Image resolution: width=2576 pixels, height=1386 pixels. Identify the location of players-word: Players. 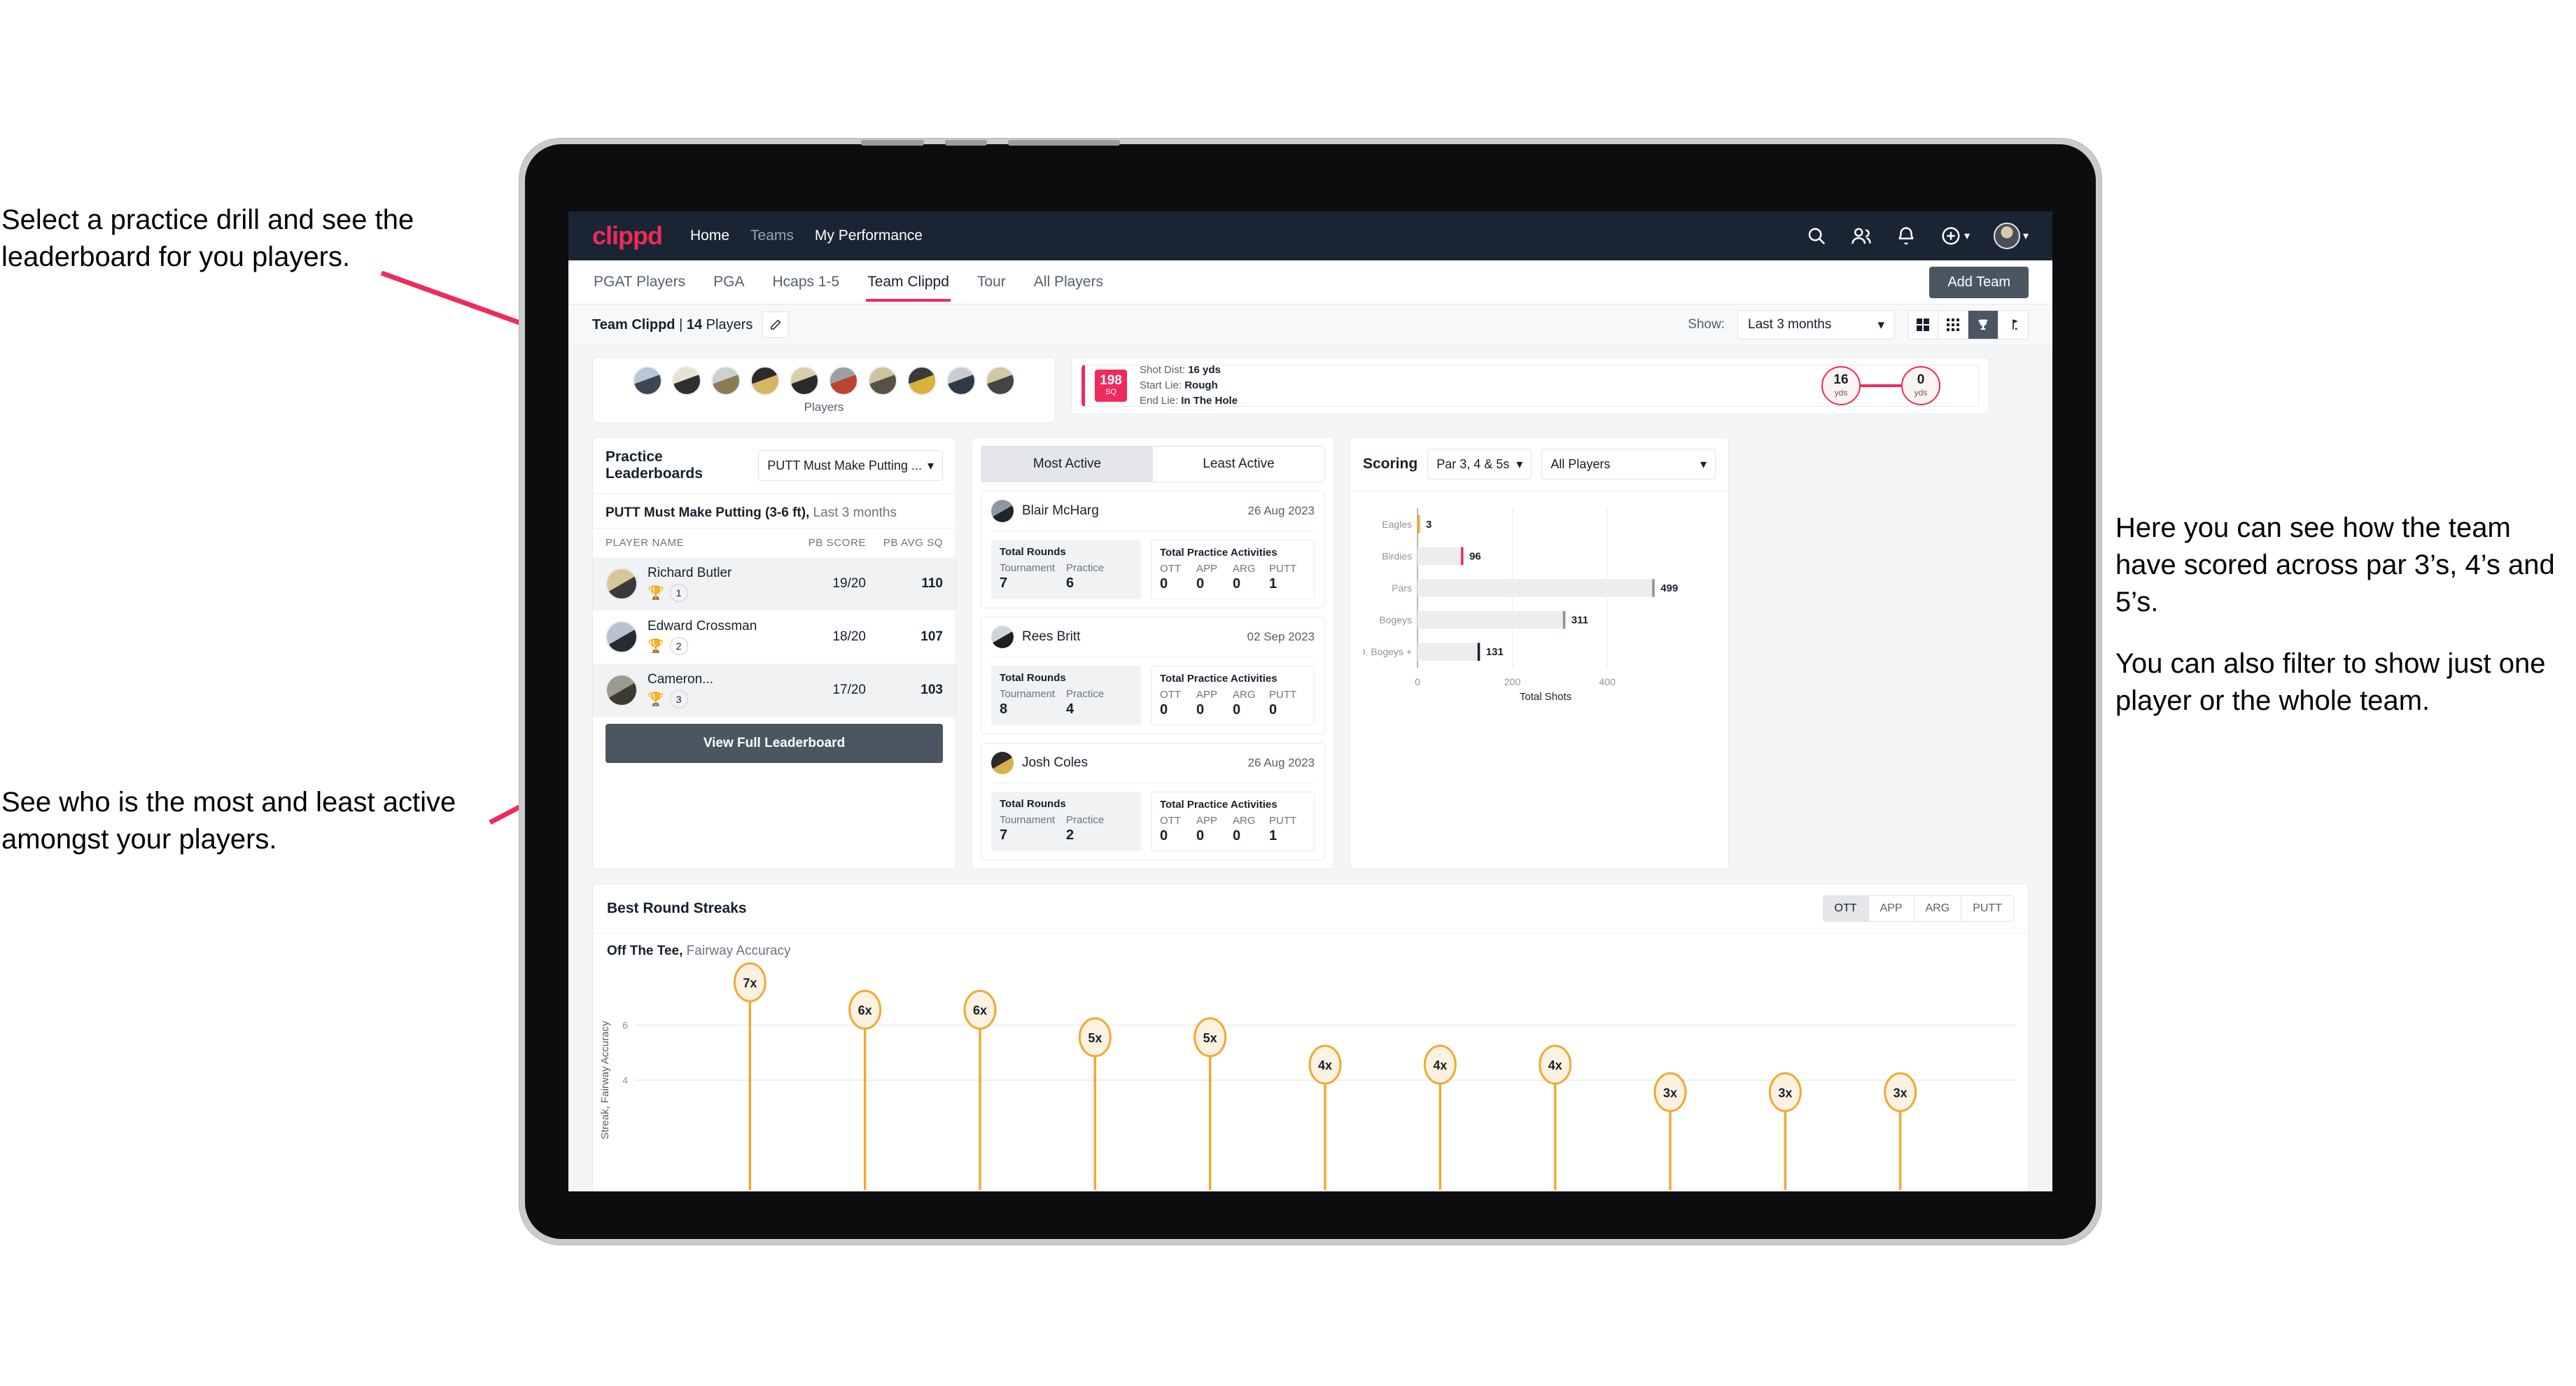
(729, 324).